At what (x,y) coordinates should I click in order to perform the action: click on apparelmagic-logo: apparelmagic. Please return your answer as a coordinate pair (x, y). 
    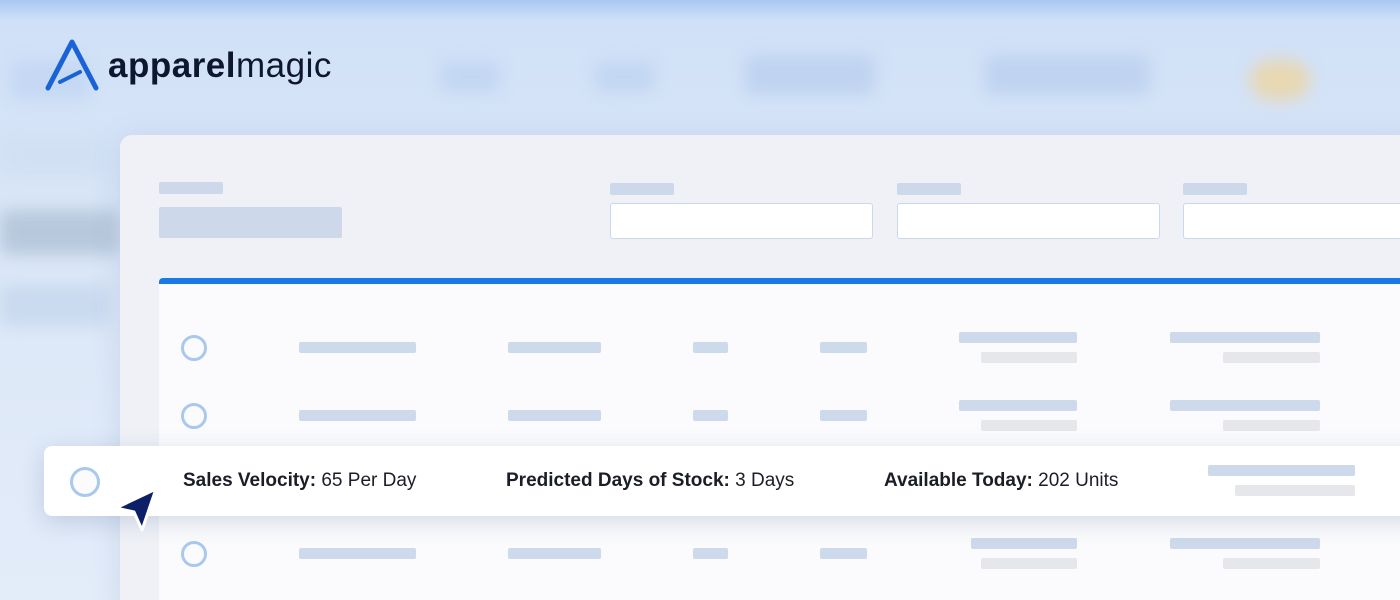
    Looking at the image, I should click on (188, 65).